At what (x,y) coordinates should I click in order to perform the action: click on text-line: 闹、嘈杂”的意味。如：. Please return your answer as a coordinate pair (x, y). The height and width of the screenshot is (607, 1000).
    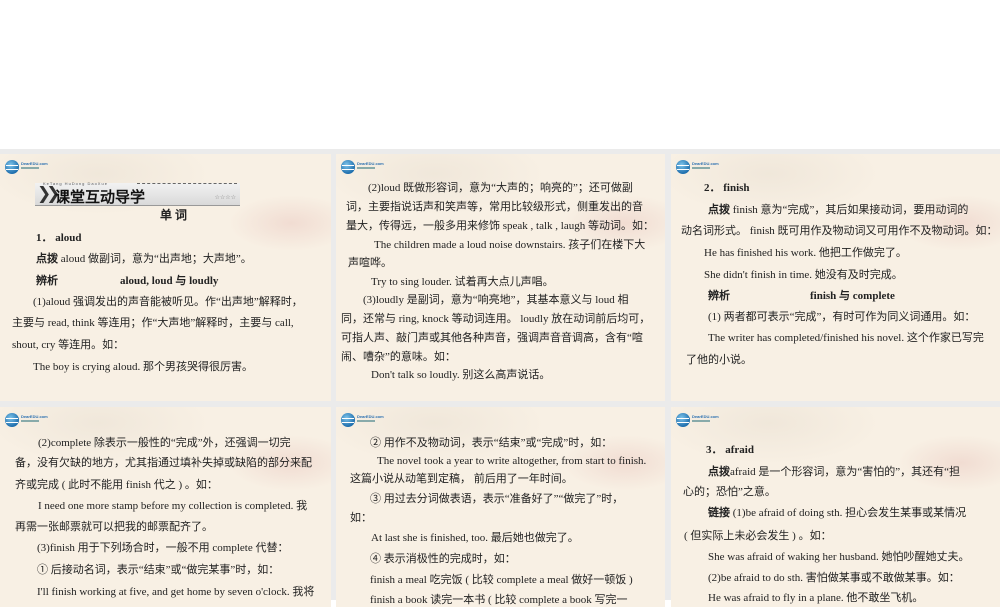
    Looking at the image, I should click on (398, 357).